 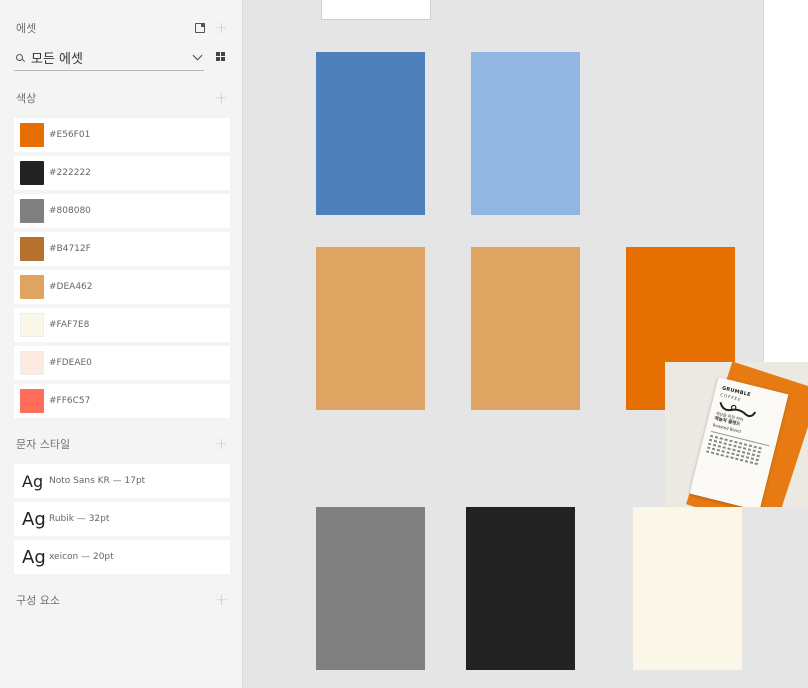 What do you see at coordinates (122, 401) in the screenshot?
I see `color-swatch-item: #FF6C57` at bounding box center [122, 401].